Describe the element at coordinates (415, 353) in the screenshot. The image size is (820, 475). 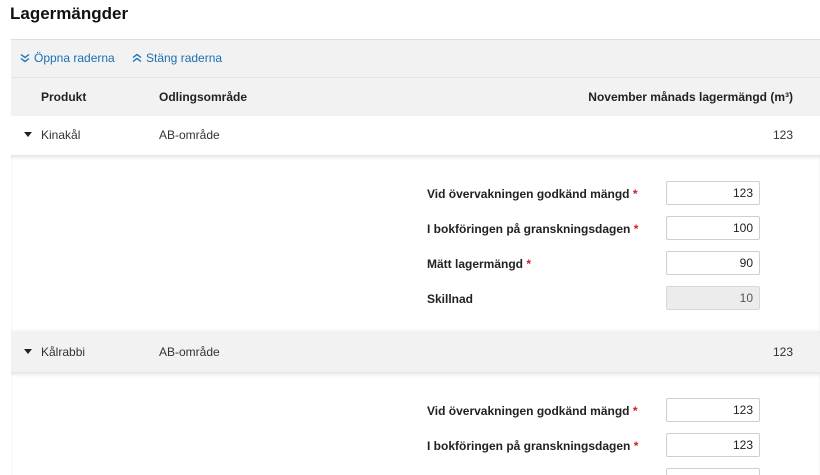
I see `table-row: Kålrabbi AB-område 123` at that location.